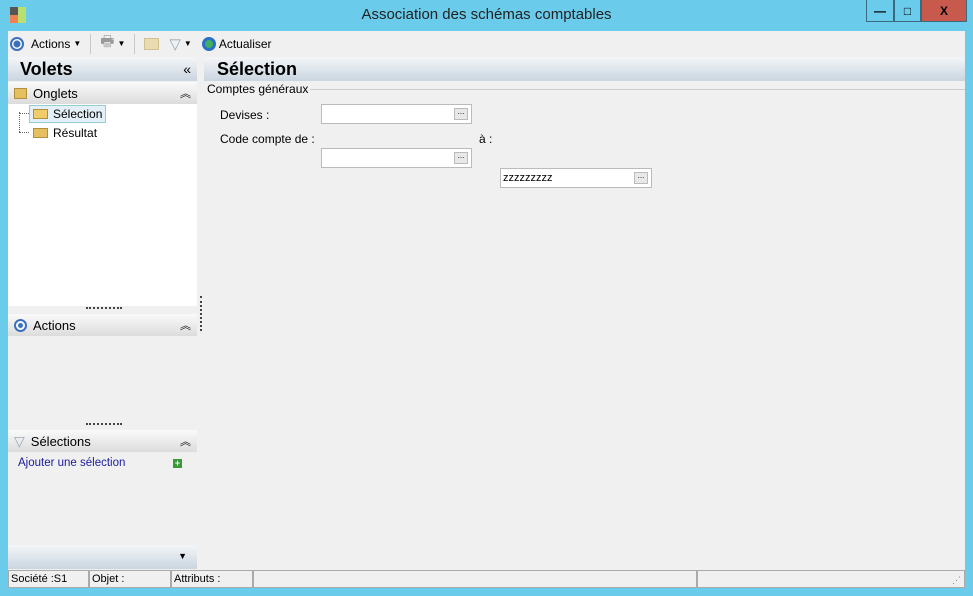 Image resolution: width=973 pixels, height=596 pixels. What do you see at coordinates (177, 463) in the screenshot?
I see `add-icon: +` at bounding box center [177, 463].